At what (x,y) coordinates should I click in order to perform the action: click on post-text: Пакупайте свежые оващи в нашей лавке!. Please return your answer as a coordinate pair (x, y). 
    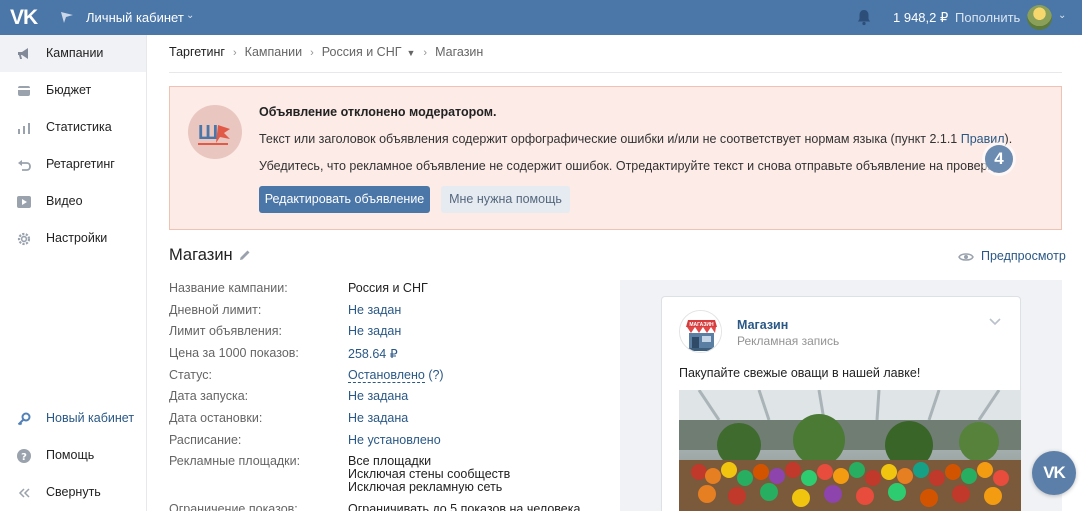
    Looking at the image, I should click on (800, 373).